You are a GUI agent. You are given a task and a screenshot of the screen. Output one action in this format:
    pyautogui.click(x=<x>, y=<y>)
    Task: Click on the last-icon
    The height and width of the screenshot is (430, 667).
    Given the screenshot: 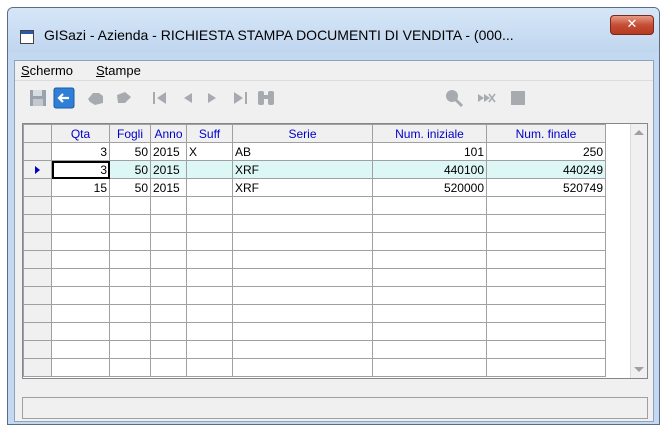 What is the action you would take?
    pyautogui.click(x=240, y=98)
    